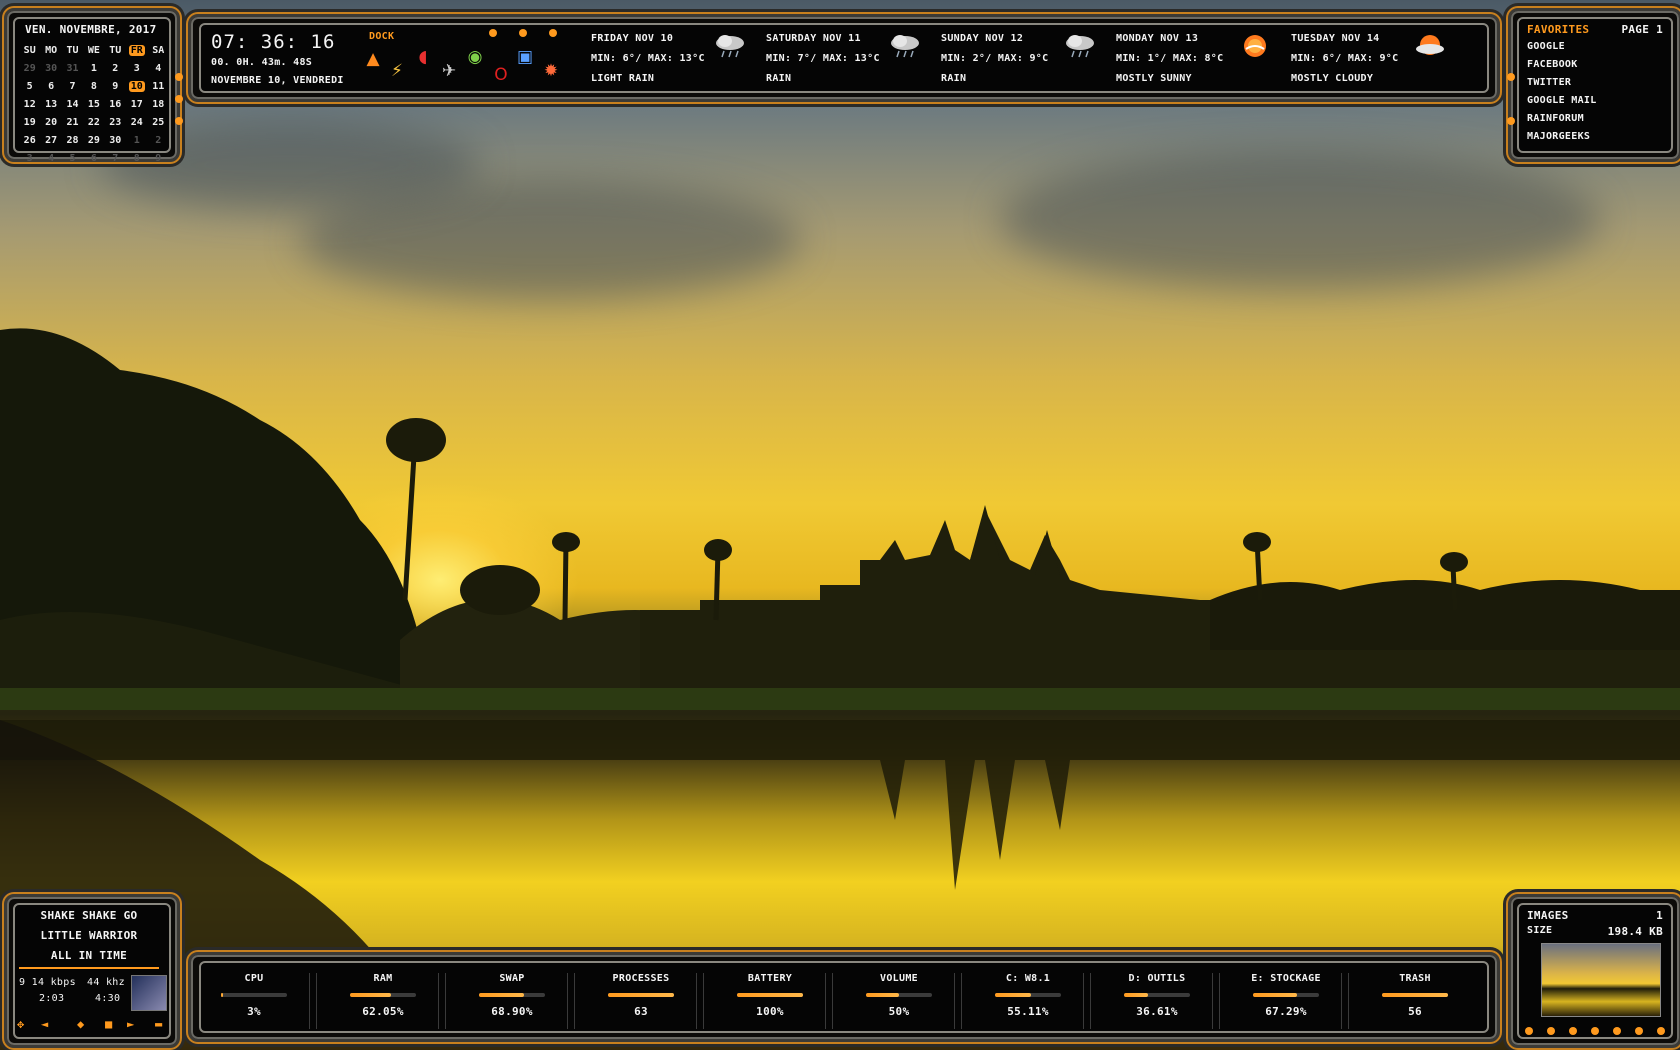 The width and height of the screenshot is (1680, 1050). I want to click on weather-day: MONDAY NOV 13, so click(1157, 38).